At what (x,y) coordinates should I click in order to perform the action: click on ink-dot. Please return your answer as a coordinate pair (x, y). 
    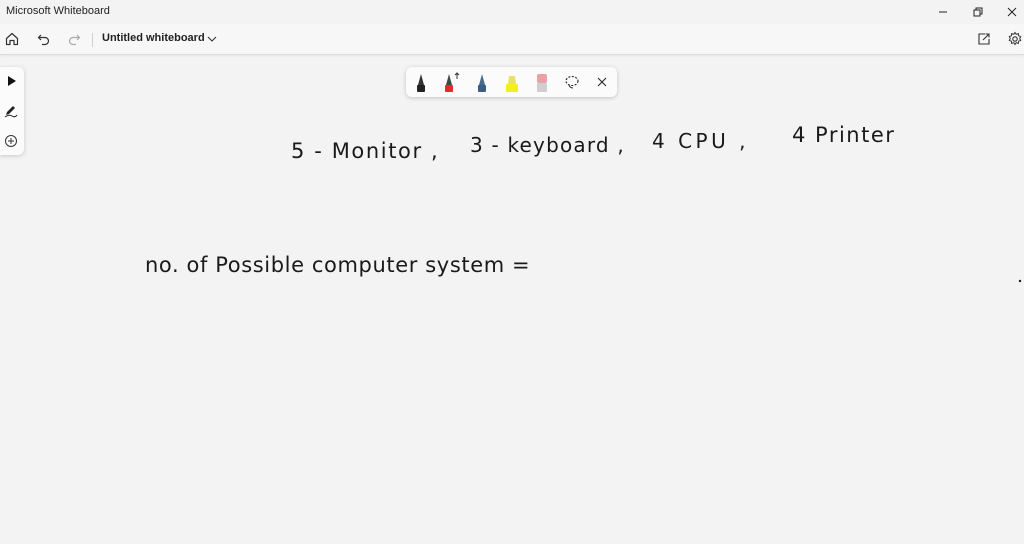
    Looking at the image, I should click on (1020, 281).